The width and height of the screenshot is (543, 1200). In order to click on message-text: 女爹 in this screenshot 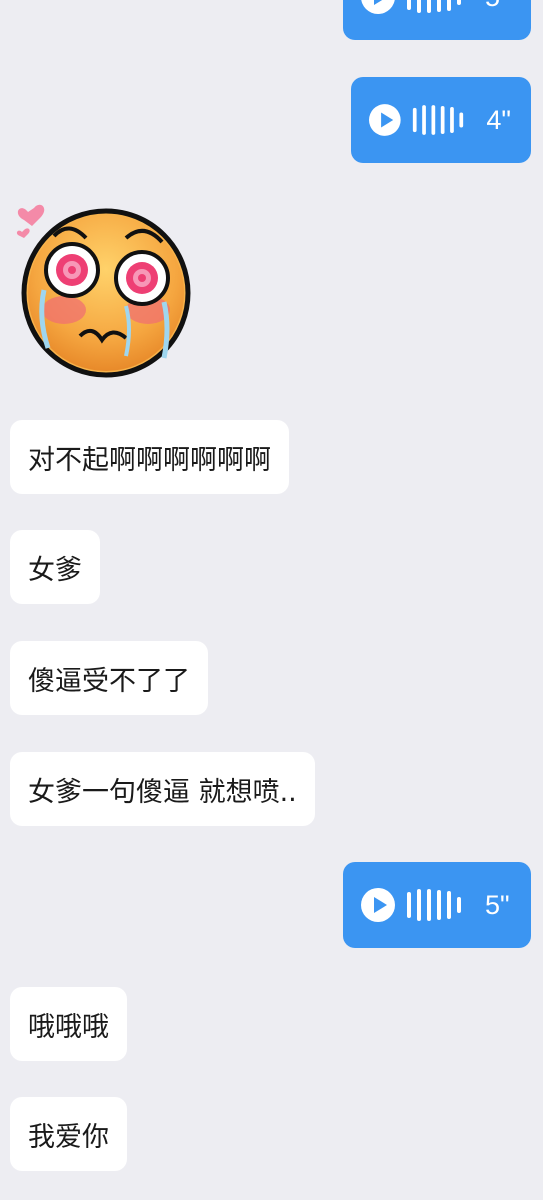, I will do `click(55, 570)`.